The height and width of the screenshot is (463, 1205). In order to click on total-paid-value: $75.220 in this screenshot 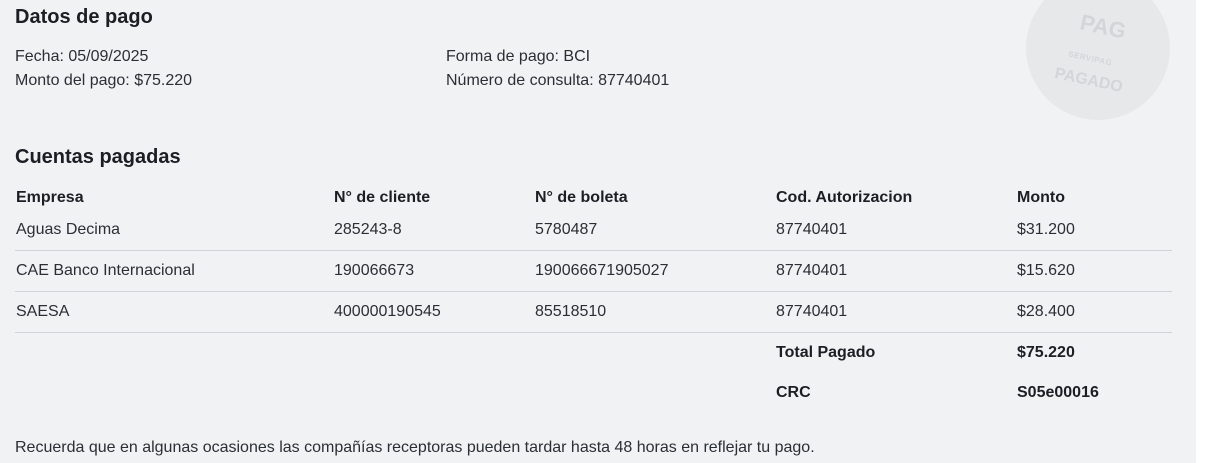, I will do `click(1046, 352)`.